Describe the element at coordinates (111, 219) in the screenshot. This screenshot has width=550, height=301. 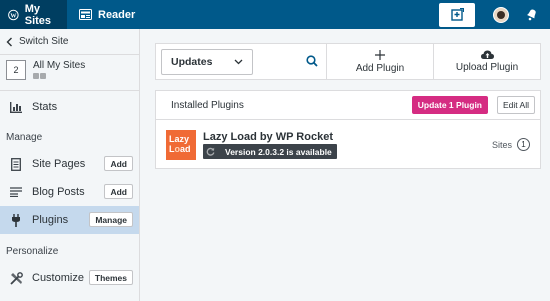
I see `manage-plugins-button: Manage` at that location.